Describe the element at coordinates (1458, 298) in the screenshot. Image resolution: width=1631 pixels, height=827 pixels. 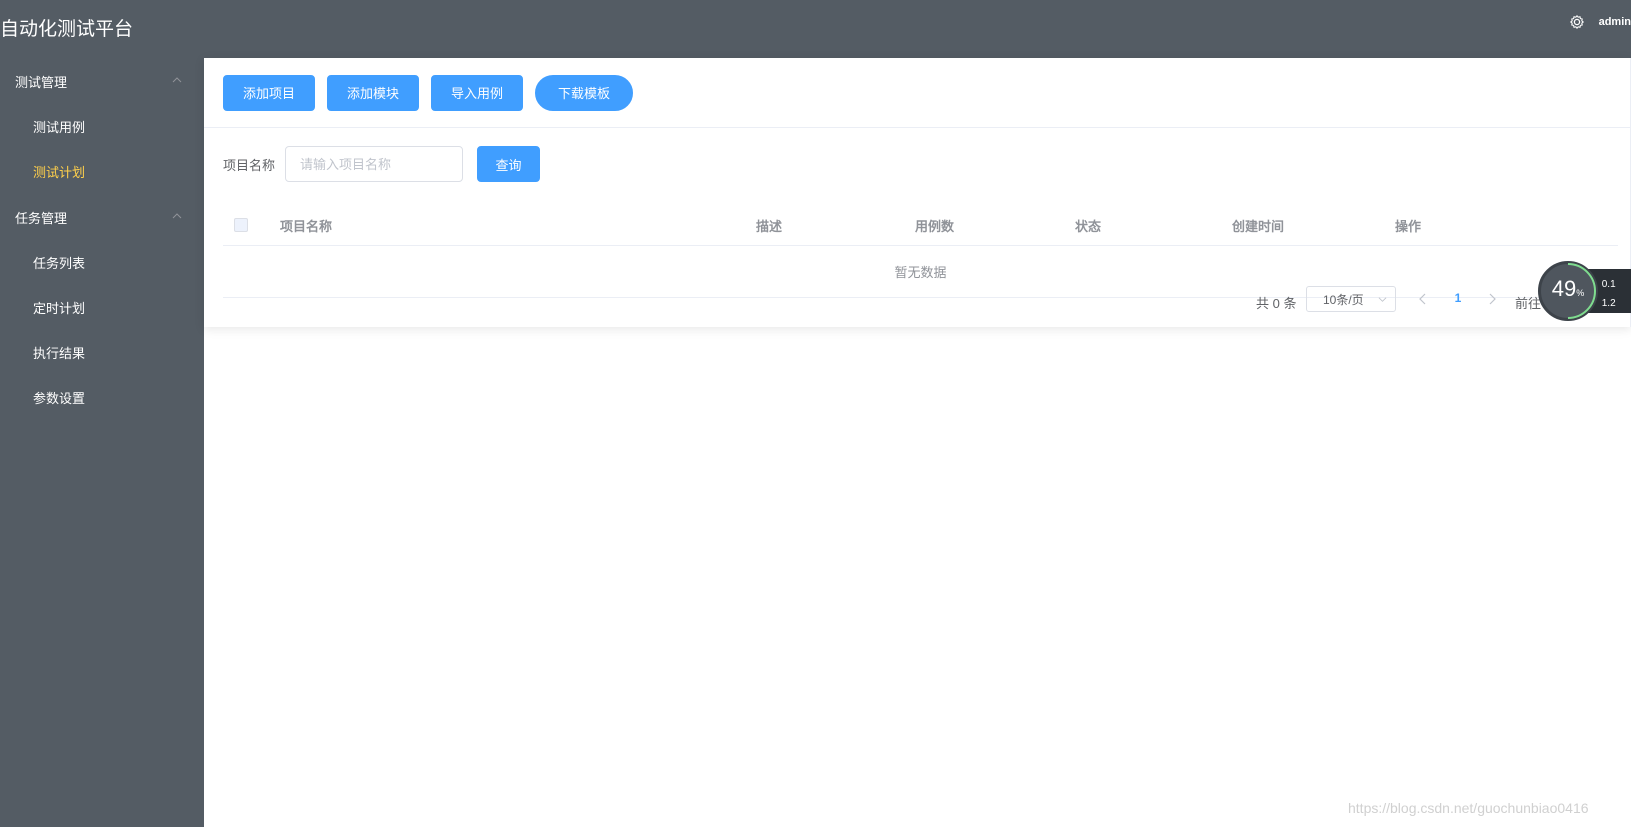
I see `page-number-current: 1` at that location.